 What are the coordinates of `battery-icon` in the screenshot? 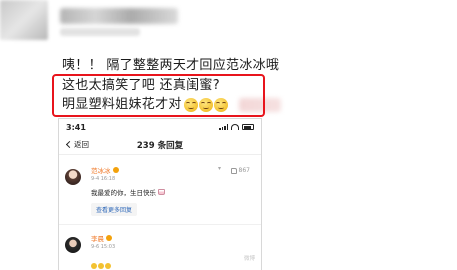 It's located at (248, 127).